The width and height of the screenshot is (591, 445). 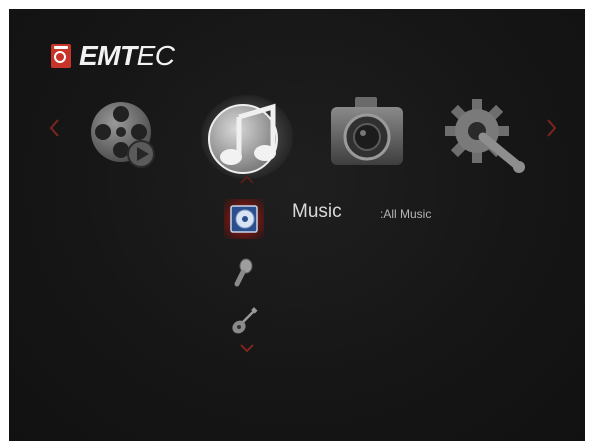 What do you see at coordinates (247, 348) in the screenshot?
I see `menu-down-arrow-icon` at bounding box center [247, 348].